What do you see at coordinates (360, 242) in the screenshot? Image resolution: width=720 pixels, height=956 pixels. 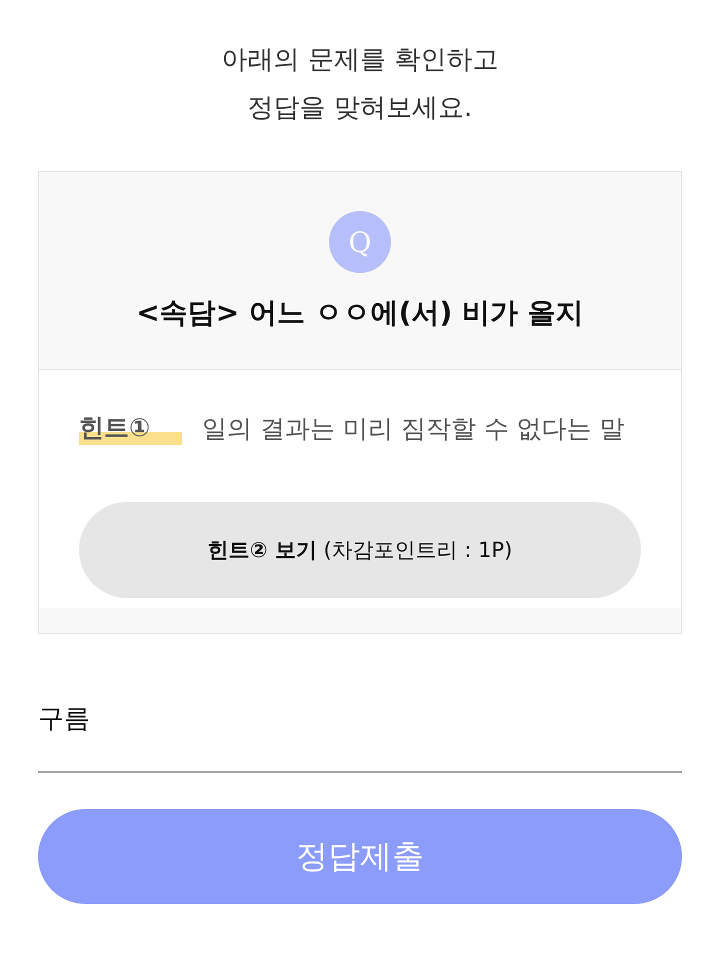 I see `question-badge: Q` at bounding box center [360, 242].